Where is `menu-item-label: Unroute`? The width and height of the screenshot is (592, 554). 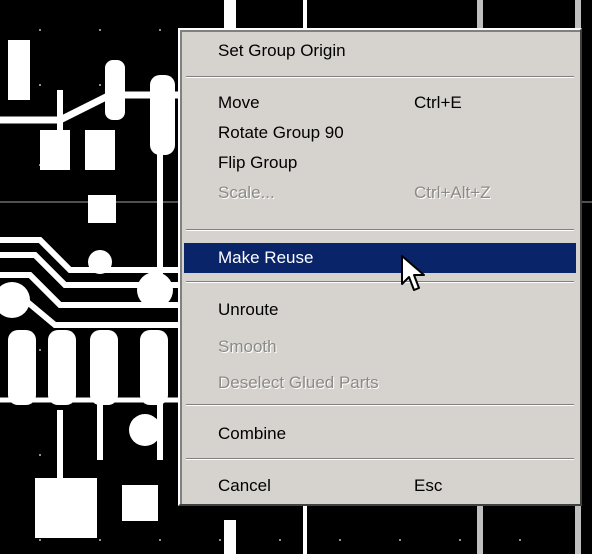 menu-item-label: Unroute is located at coordinates (248, 309).